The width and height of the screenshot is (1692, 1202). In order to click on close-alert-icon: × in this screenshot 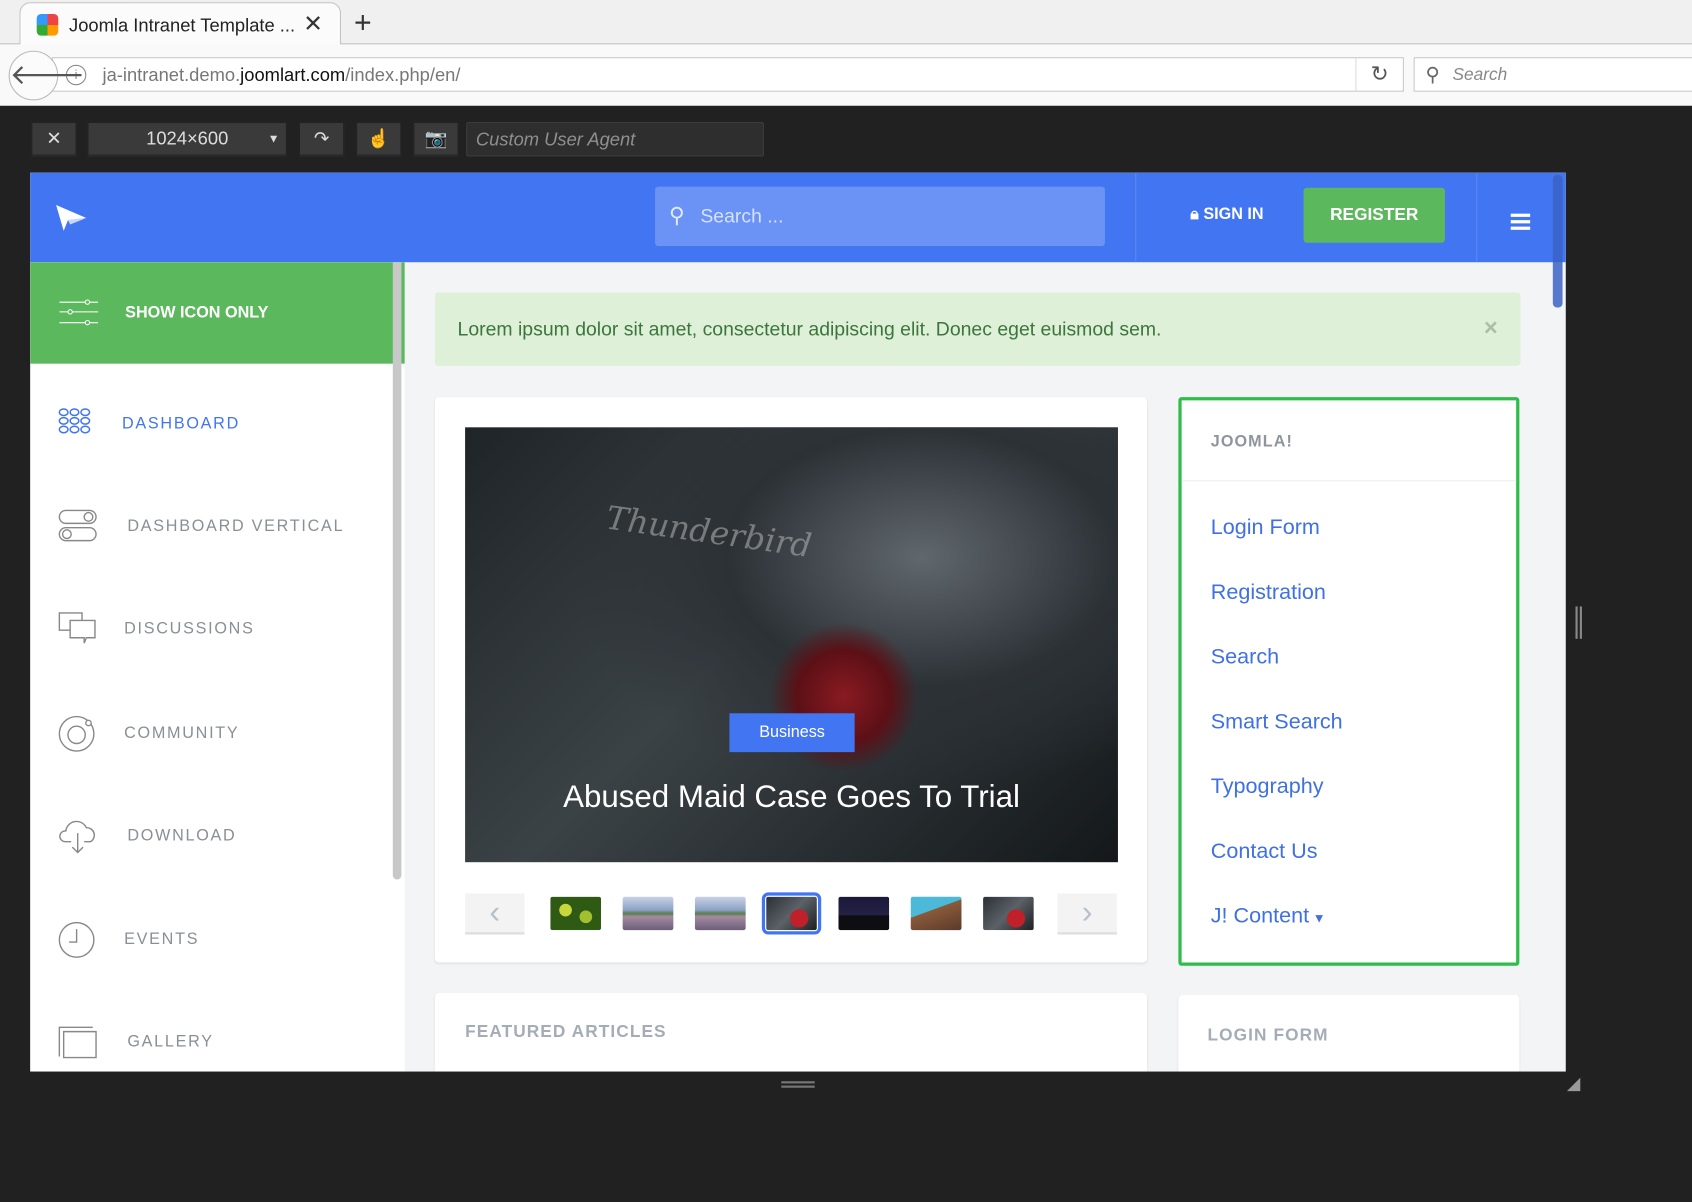, I will do `click(1491, 328)`.